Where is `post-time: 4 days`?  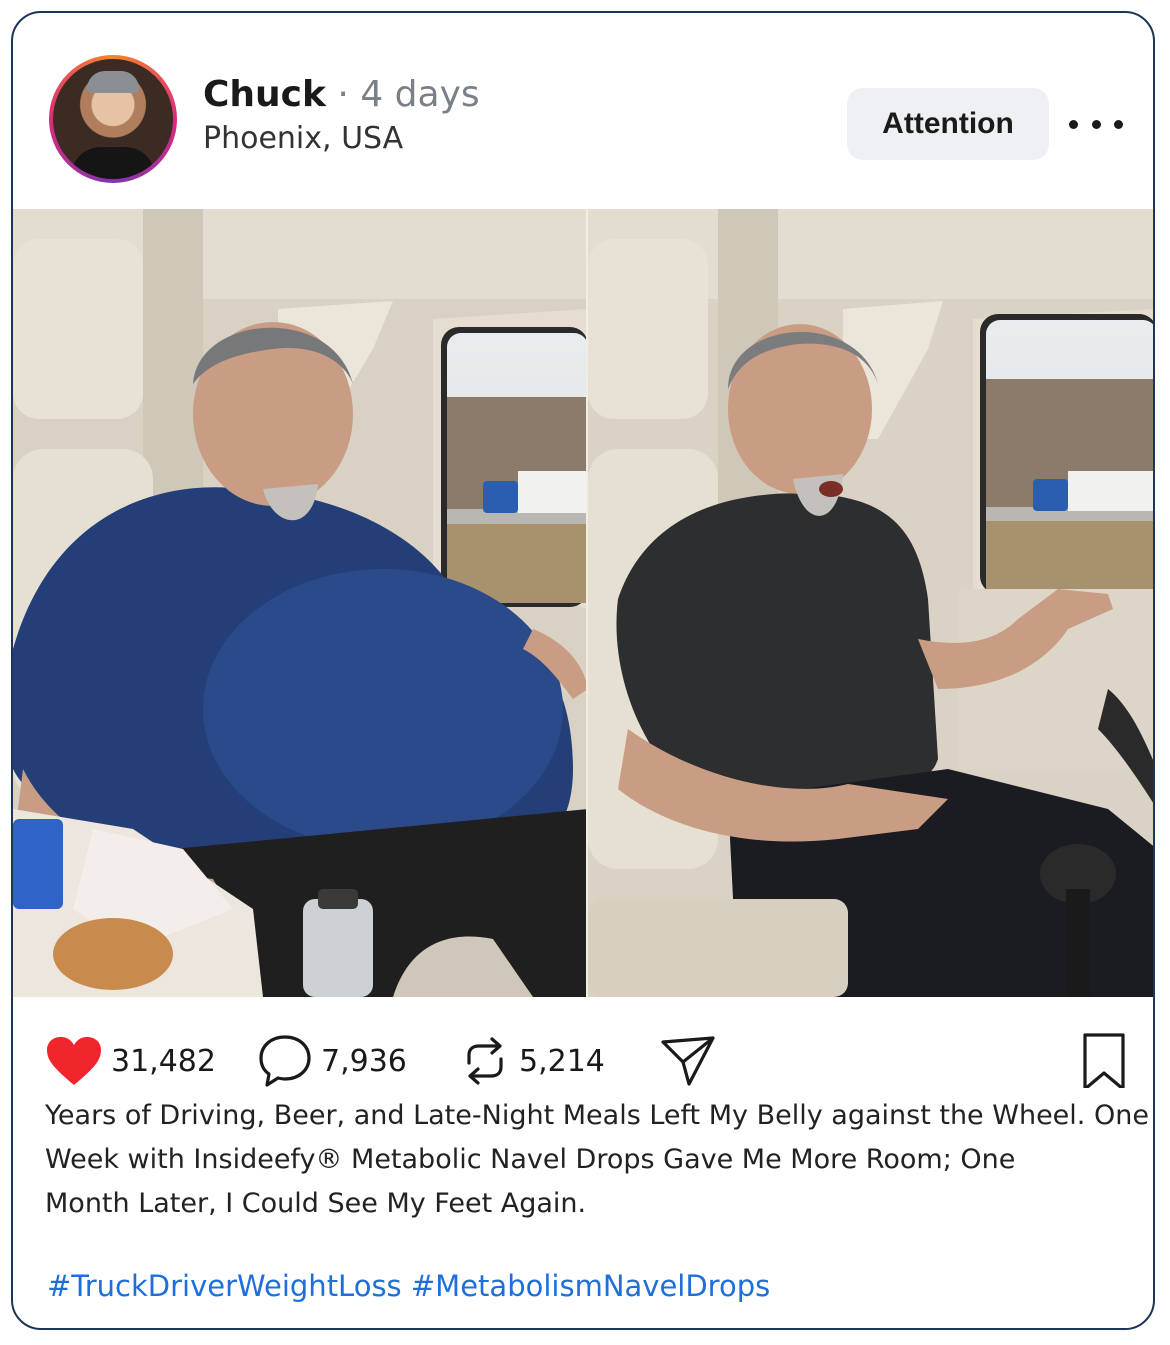
post-time: 4 days is located at coordinates (420, 94).